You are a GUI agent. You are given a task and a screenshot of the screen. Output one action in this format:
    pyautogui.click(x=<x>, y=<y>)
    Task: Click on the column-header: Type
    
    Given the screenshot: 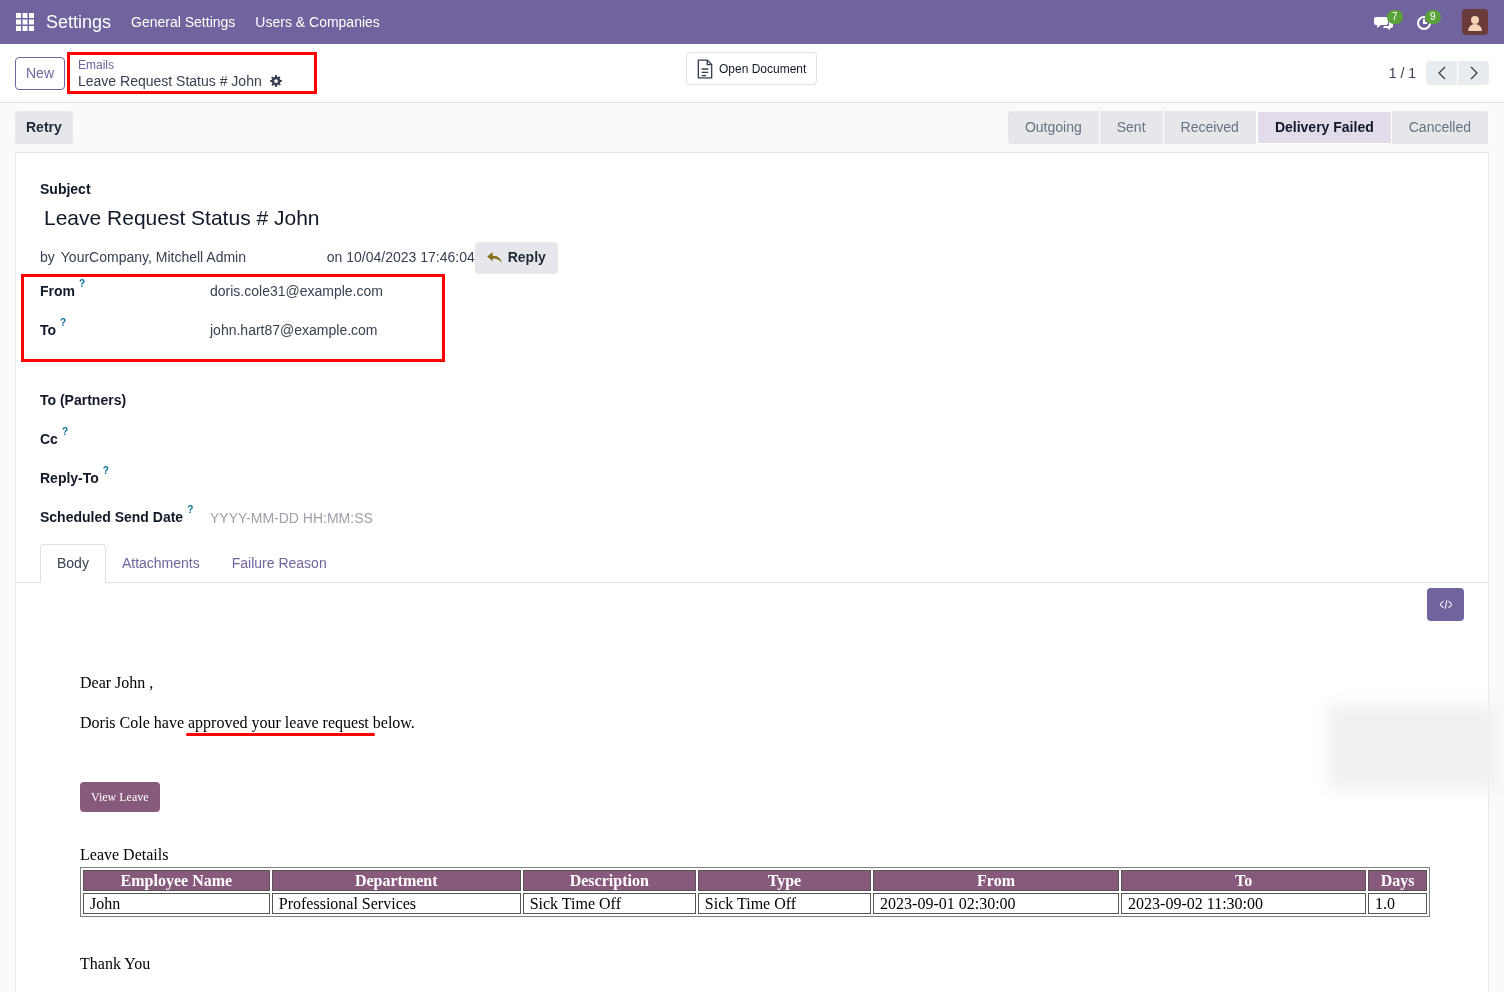 What is the action you would take?
    pyautogui.click(x=784, y=880)
    